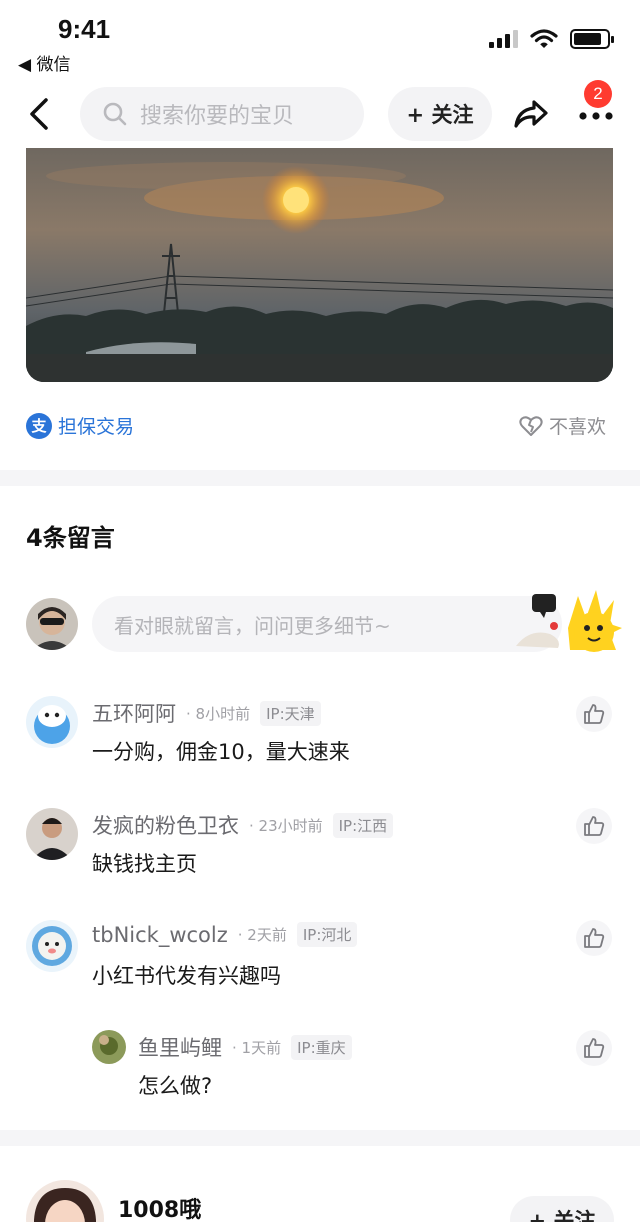 This screenshot has height=1222, width=640. I want to click on commenter-name: tbNick_wcolz, so click(160, 935).